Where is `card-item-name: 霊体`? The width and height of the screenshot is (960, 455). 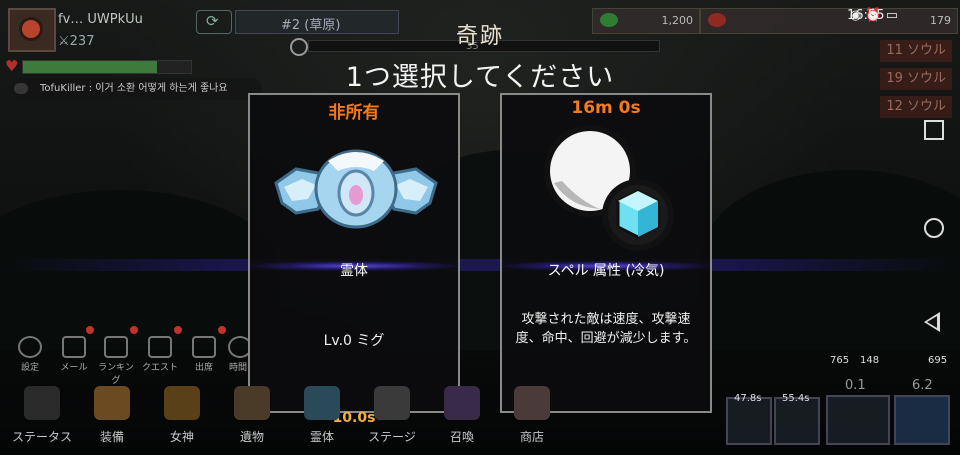 card-item-name: 霊体 is located at coordinates (354, 271).